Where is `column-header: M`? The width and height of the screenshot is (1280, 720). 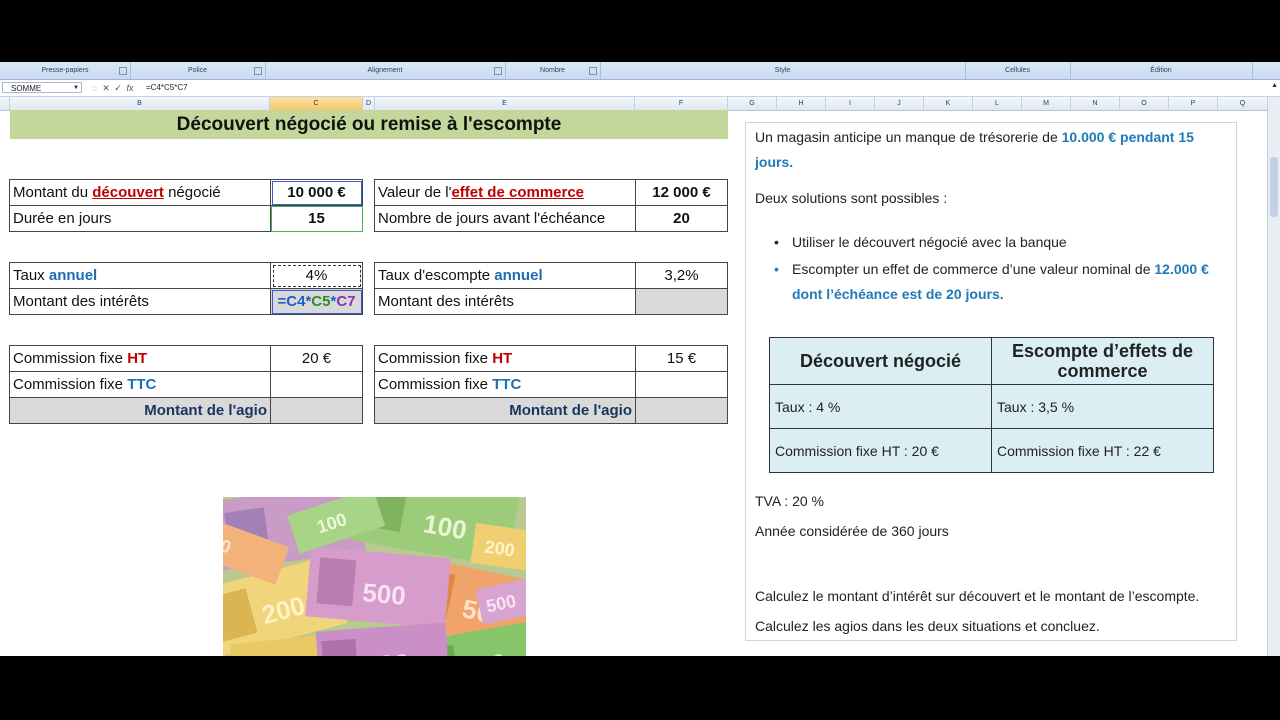 column-header: M is located at coordinates (1046, 103).